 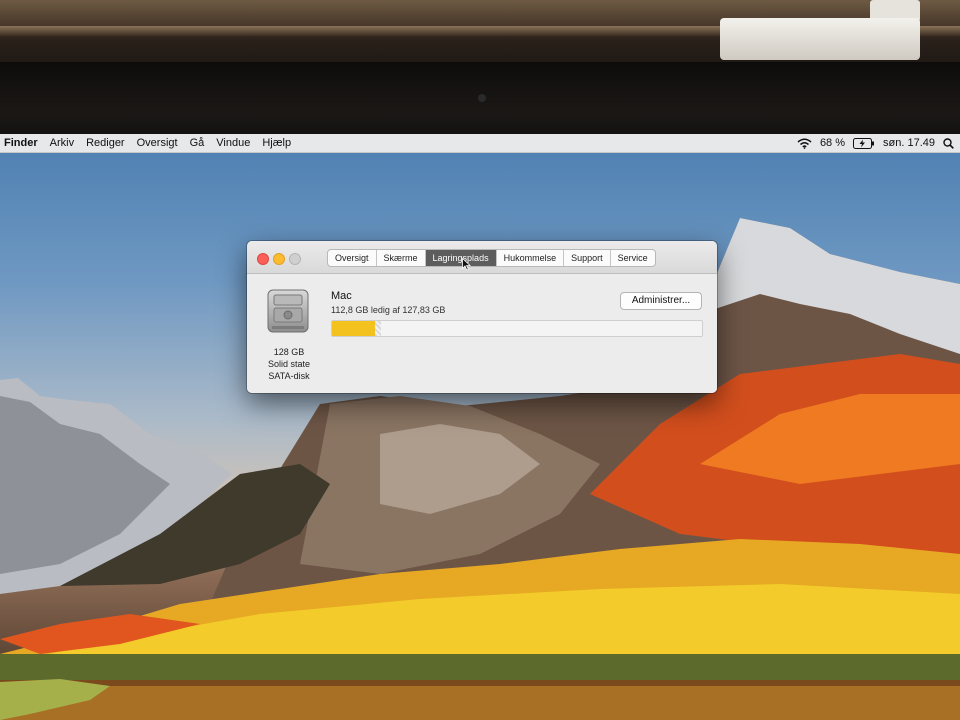 What do you see at coordinates (233, 143) in the screenshot?
I see `menu-vindue: Vindue` at bounding box center [233, 143].